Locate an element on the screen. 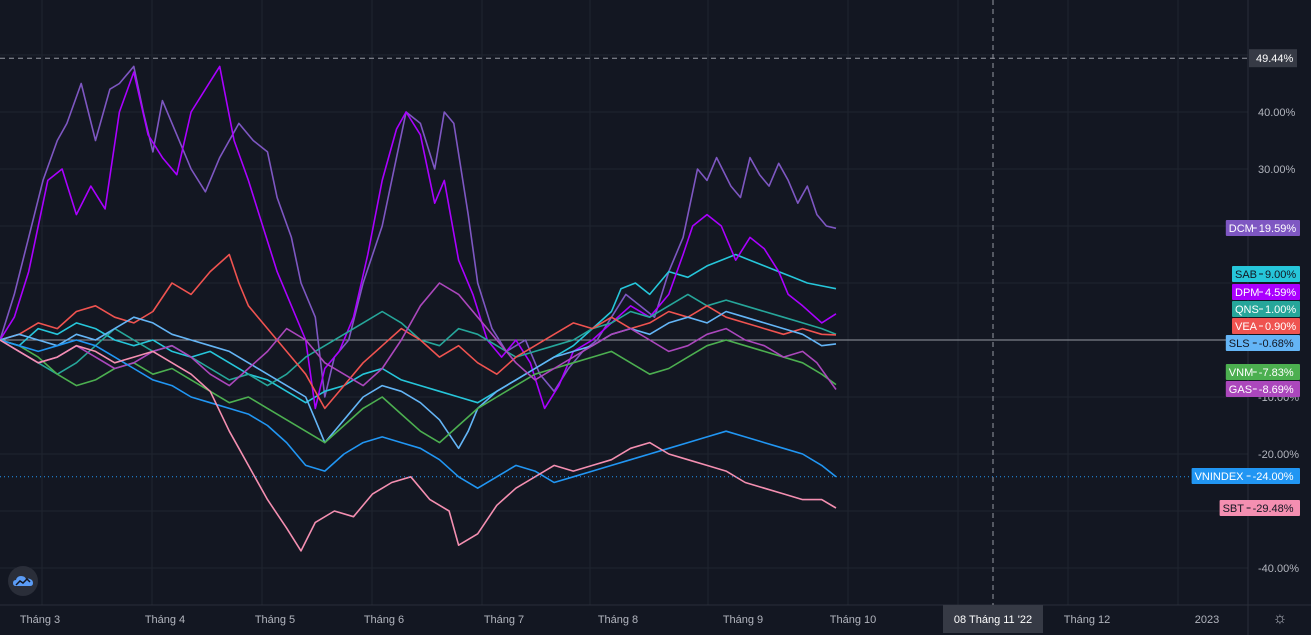 Image resolution: width=1311 pixels, height=635 pixels. value-tag-value-gas: -8.69% is located at coordinates (1276, 390).